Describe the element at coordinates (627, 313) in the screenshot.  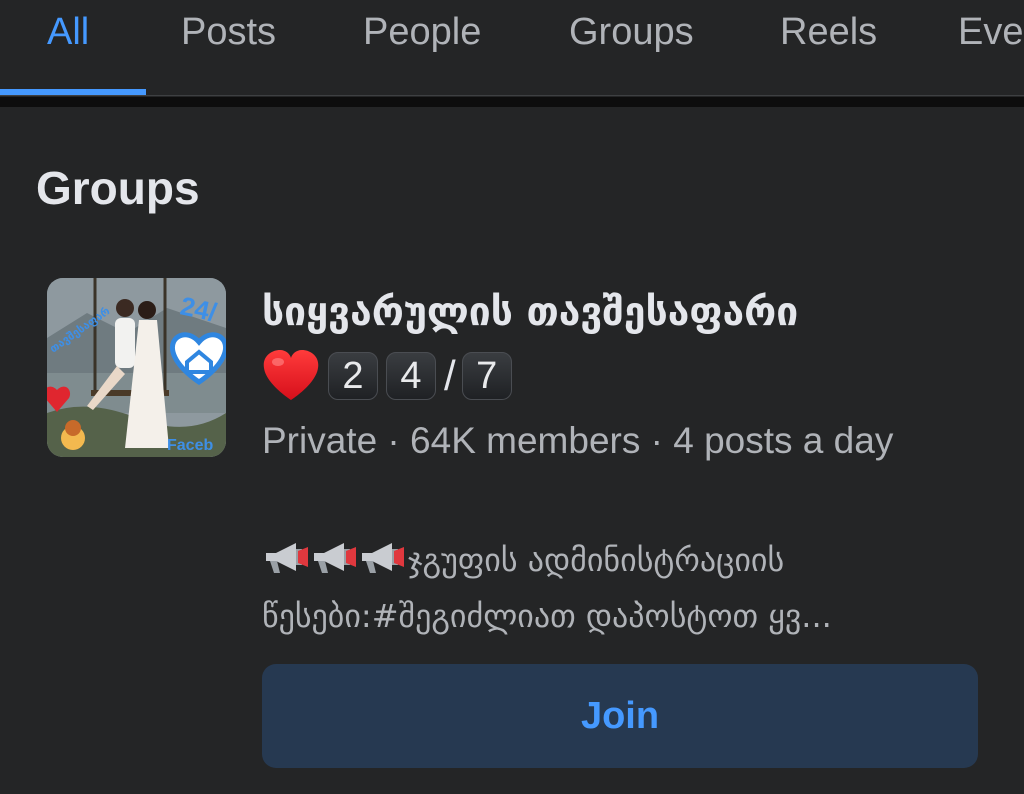
I see `group-name: სიყვარულის თავშესაფარი` at that location.